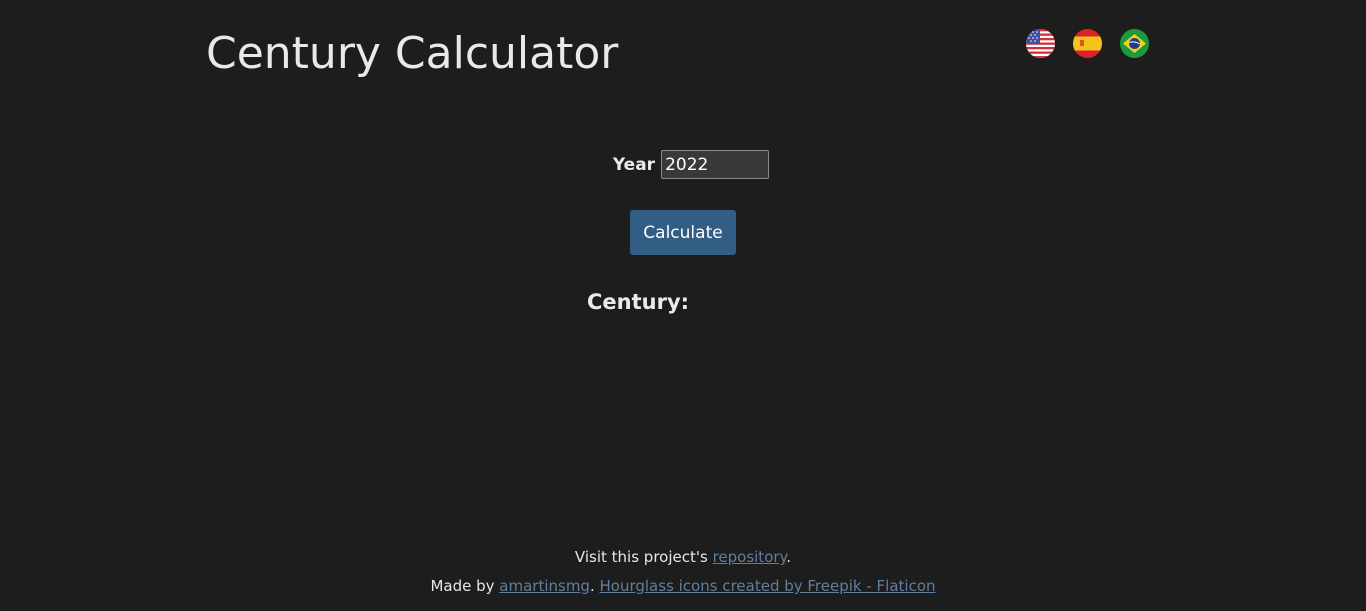 The width and height of the screenshot is (1366, 611). I want to click on spain-flag-icon, so click(1087, 43).